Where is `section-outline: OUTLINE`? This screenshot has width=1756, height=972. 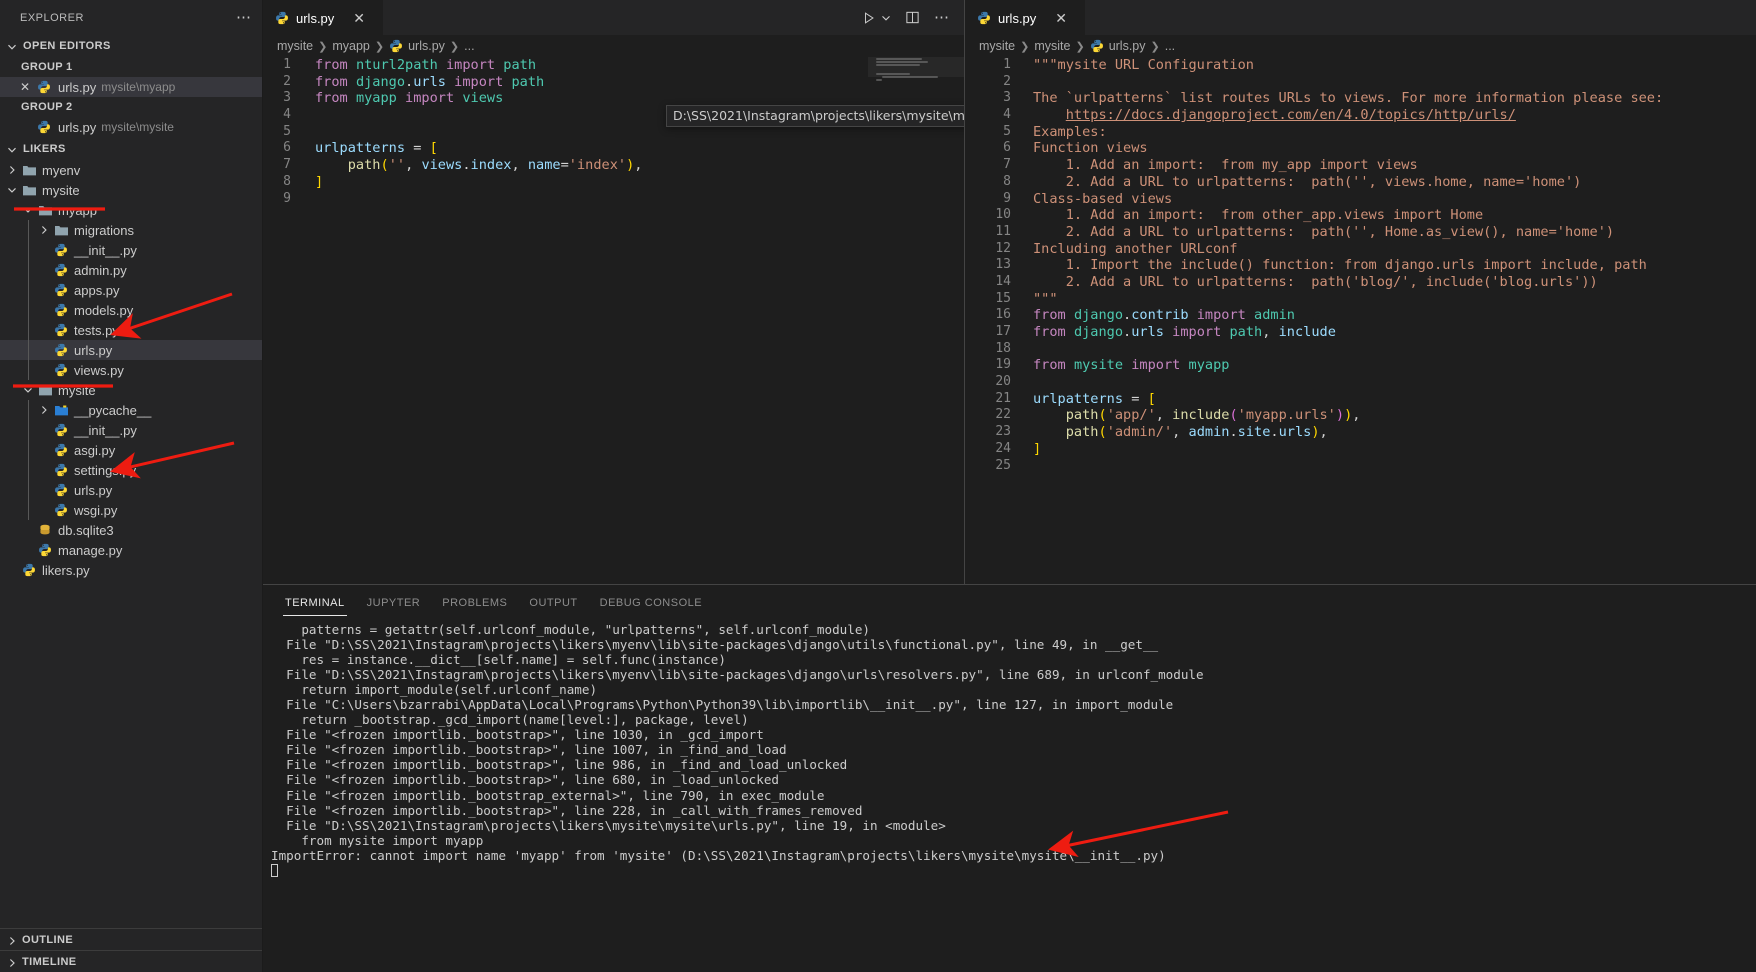 section-outline: OUTLINE is located at coordinates (131, 939).